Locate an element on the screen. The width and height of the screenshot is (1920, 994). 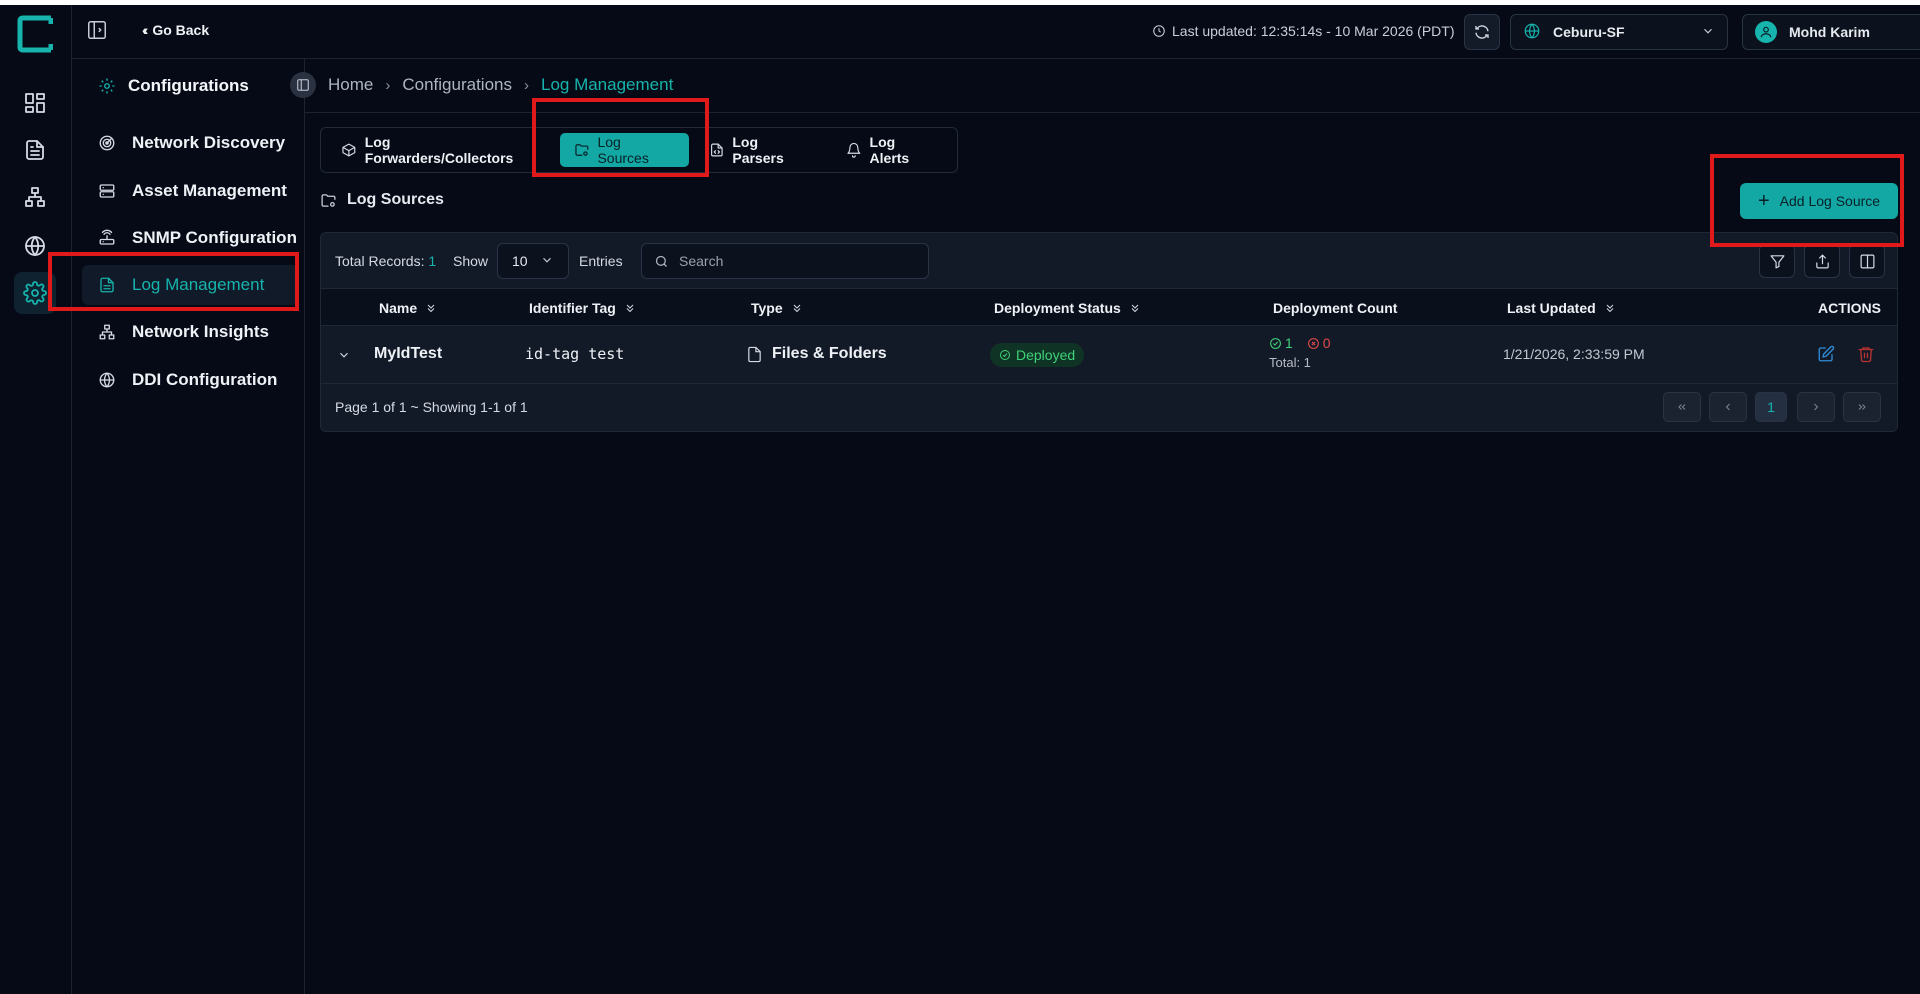
sidebar-title-text: Configurations is located at coordinates (188, 85).